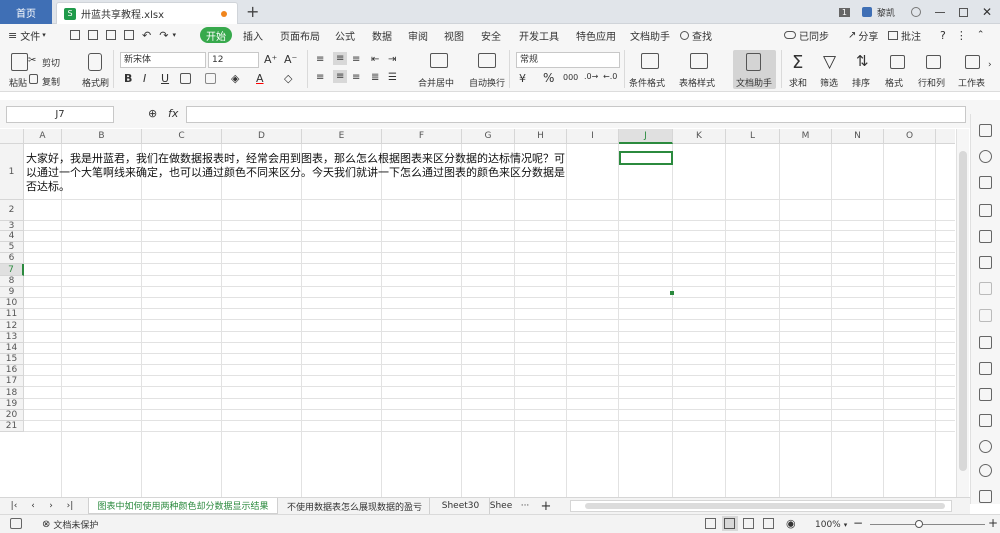 Image resolution: width=1000 pixels, height=533 pixels. What do you see at coordinates (253, 35) in the screenshot?
I see `menu-item-insert: 插入` at bounding box center [253, 35].